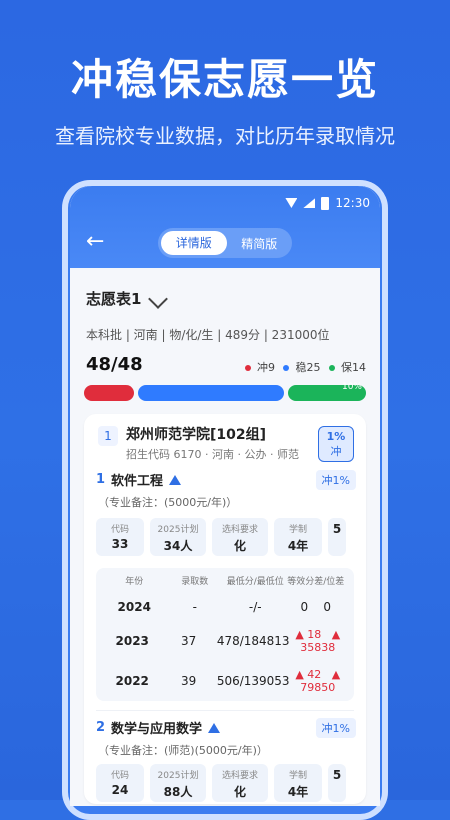 Image resolution: width=450 pixels, height=820 pixels. What do you see at coordinates (139, 479) in the screenshot?
I see `major-title-1: 1 软件工程` at bounding box center [139, 479].